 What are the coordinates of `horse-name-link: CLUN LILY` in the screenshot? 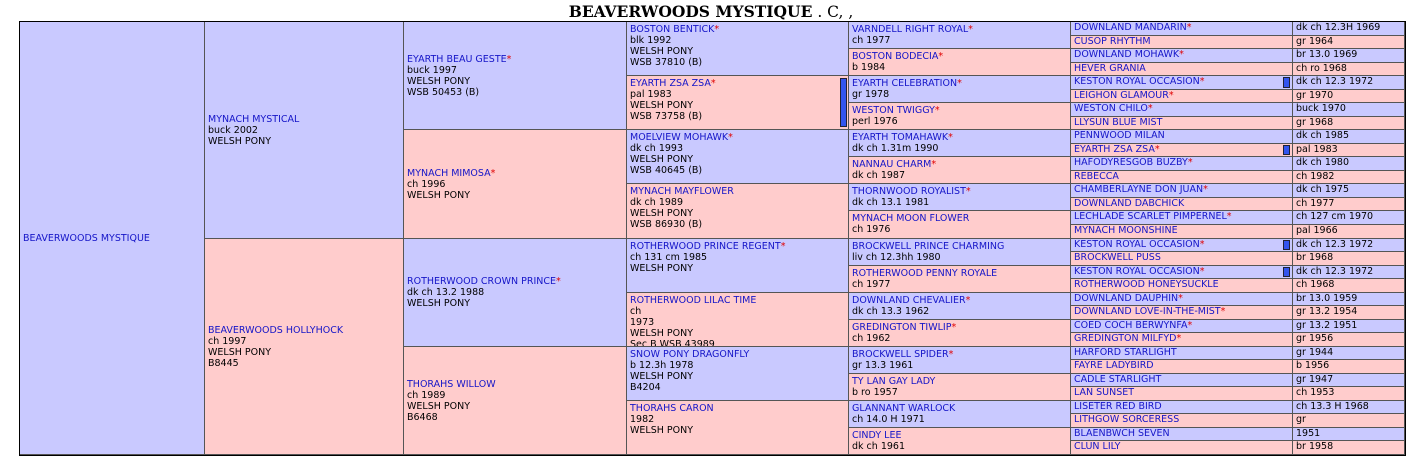 It's located at (1097, 446).